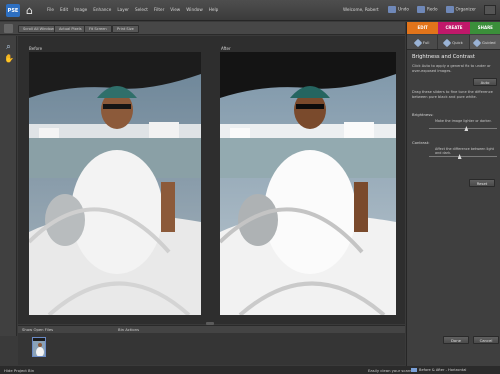  What do you see at coordinates (392, 9) in the screenshot?
I see `undo-icon` at bounding box center [392, 9].